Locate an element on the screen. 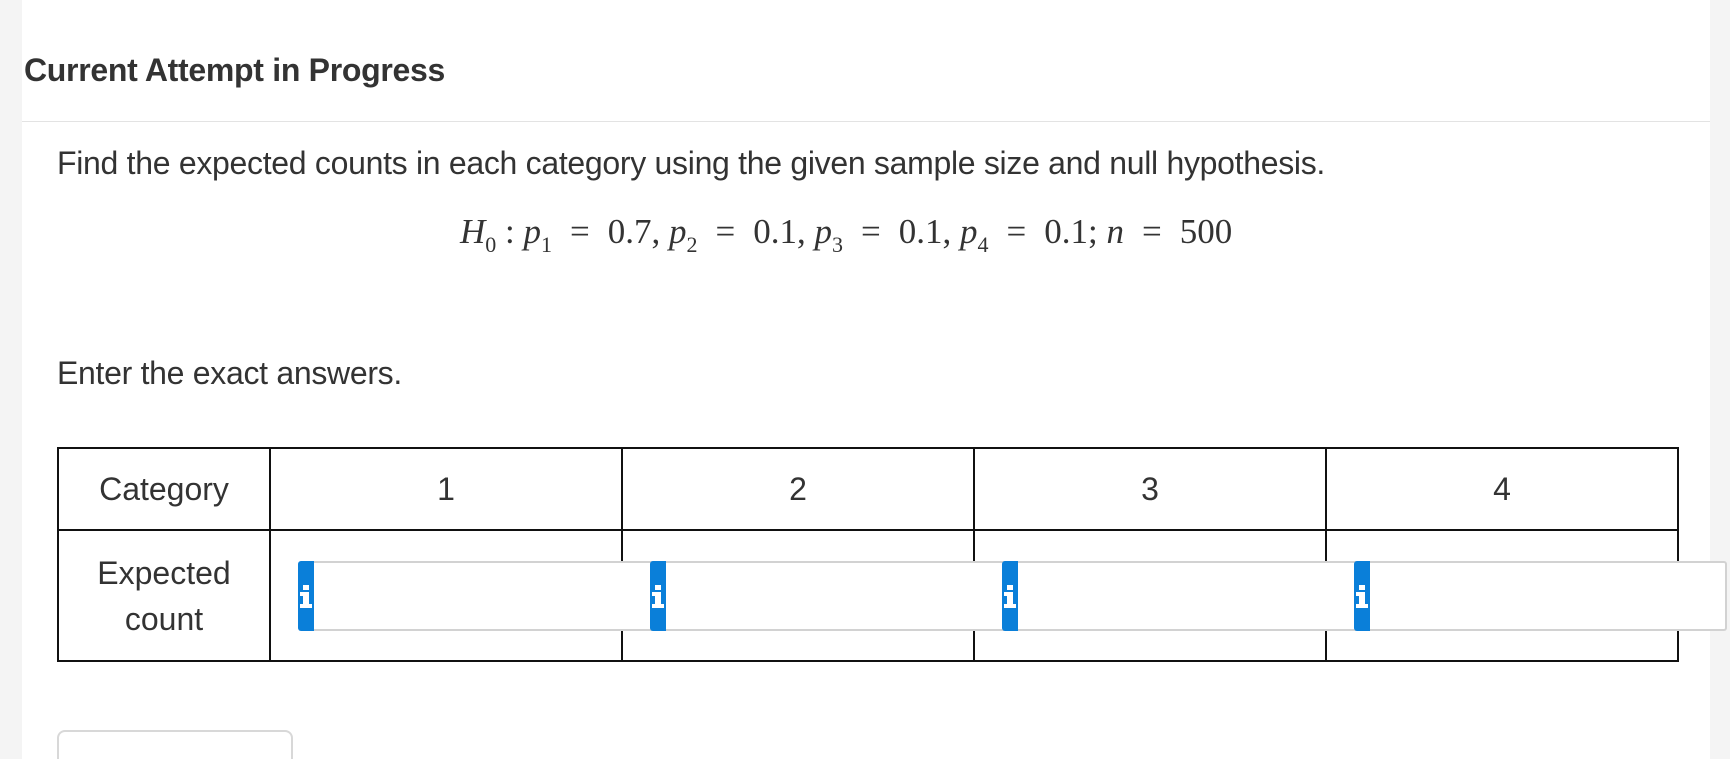  expected-count-label-line2: count is located at coordinates (164, 618).